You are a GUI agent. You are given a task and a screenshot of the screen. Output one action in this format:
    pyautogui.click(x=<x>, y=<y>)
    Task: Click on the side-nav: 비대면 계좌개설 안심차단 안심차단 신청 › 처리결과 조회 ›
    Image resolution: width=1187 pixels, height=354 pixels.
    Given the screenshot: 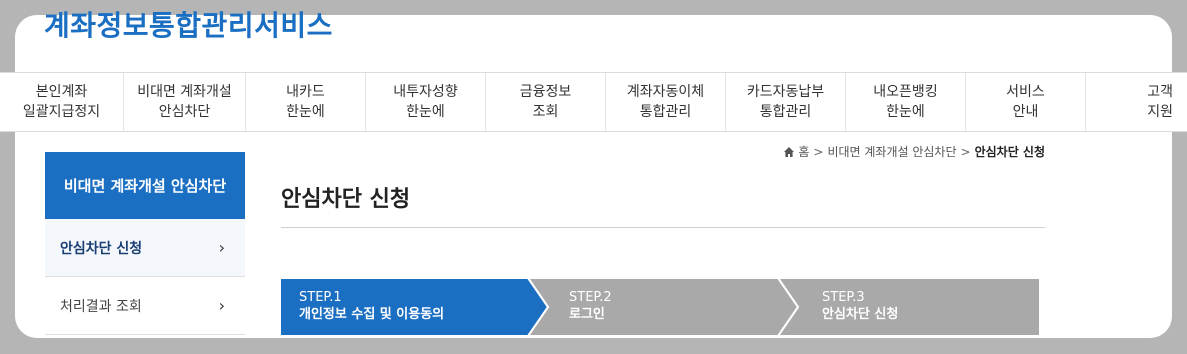 What is the action you would take?
    pyautogui.click(x=145, y=243)
    